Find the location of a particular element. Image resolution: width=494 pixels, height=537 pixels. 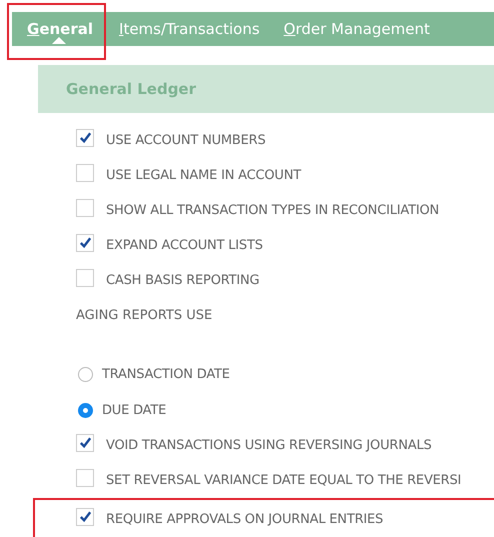

option-label: USE ACCOUNT NUMBERS is located at coordinates (186, 140).